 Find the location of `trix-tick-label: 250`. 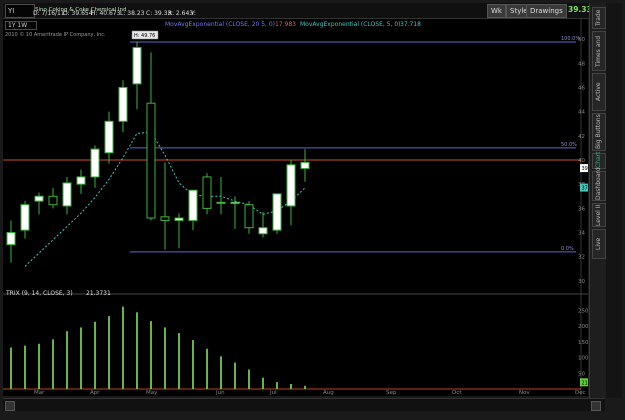

trix-tick-label: 250 is located at coordinates (583, 311).